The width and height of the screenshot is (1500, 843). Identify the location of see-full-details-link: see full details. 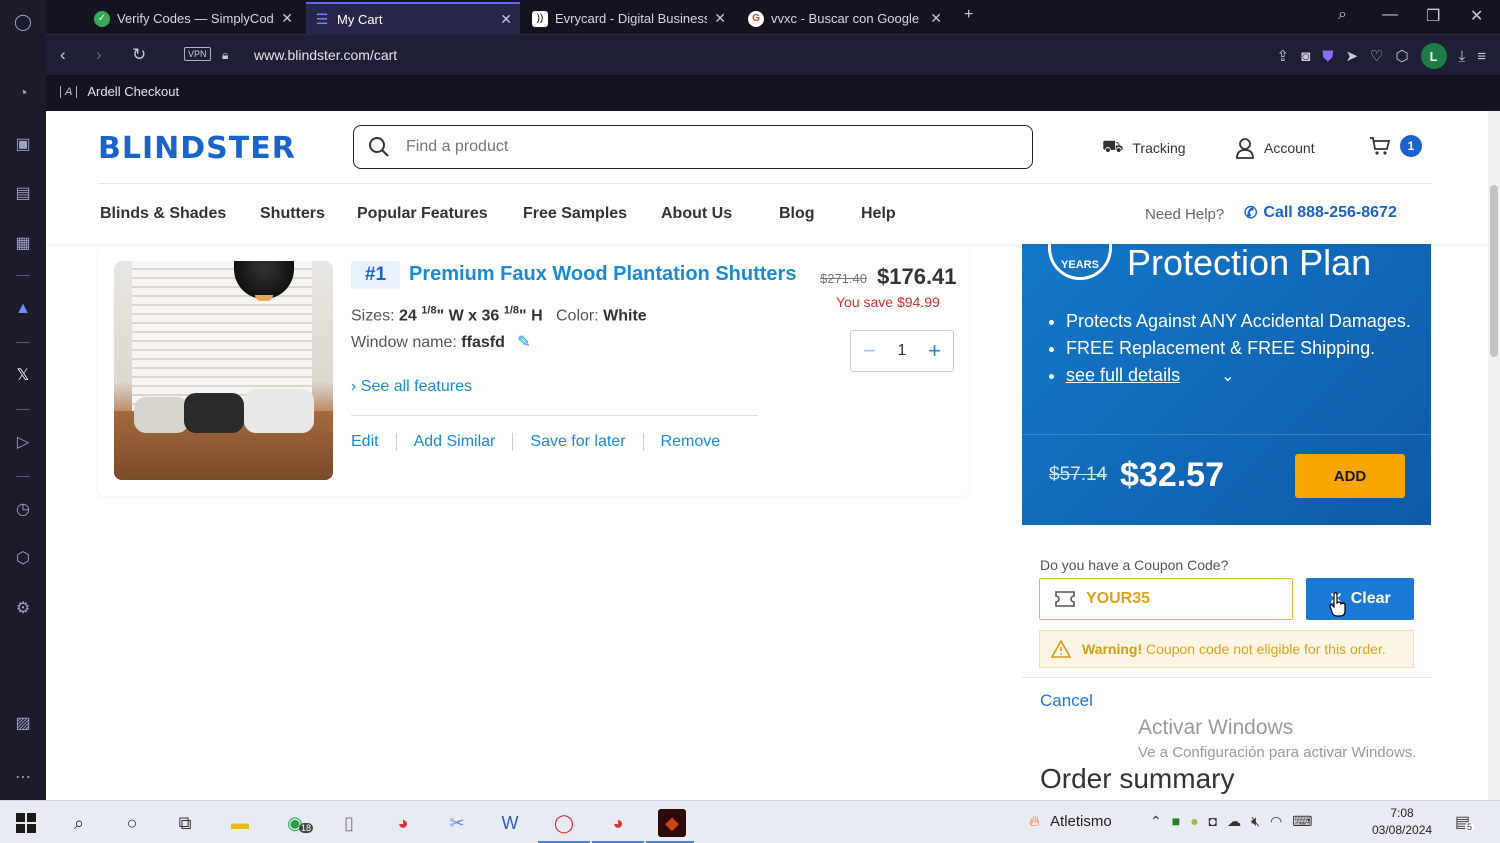
(1123, 375).